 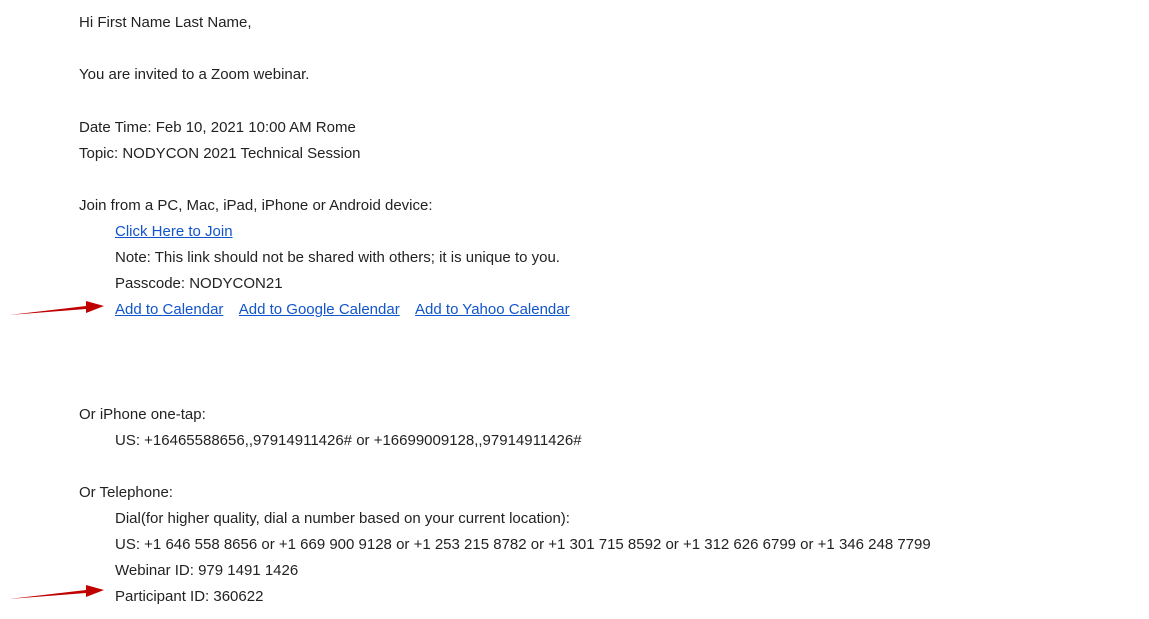 What do you see at coordinates (220, 153) in the screenshot?
I see `topic: Topic: NODYCON 2021 Technical Session` at bounding box center [220, 153].